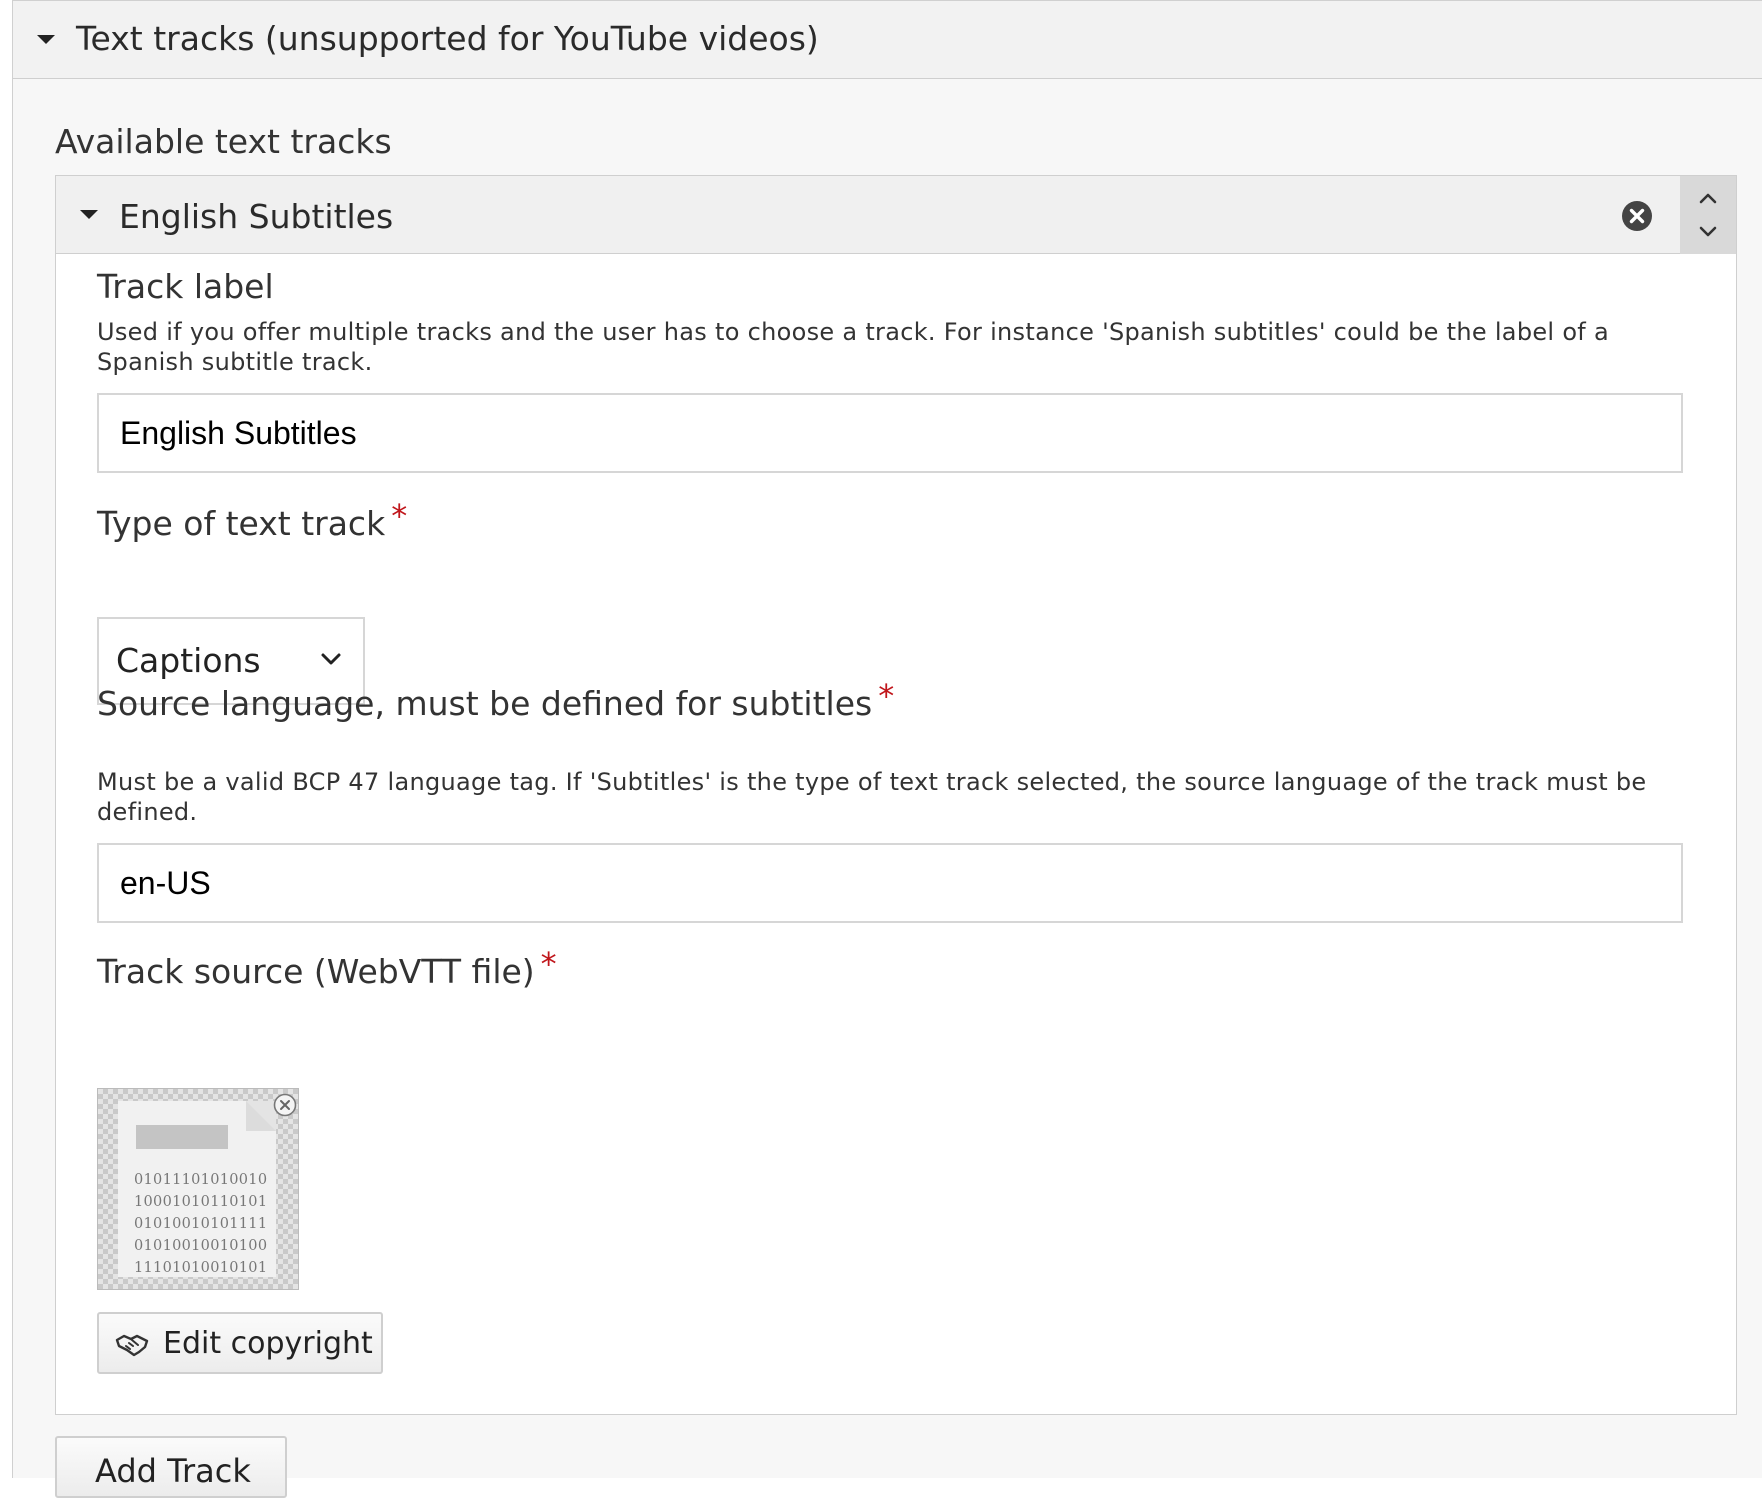 Image resolution: width=1762 pixels, height=1498 pixels. I want to click on add-track-button: Add Track, so click(171, 1467).